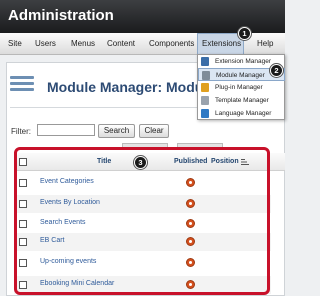 This screenshot has width=320, height=296. I want to click on menu-item-help: Help, so click(265, 43).